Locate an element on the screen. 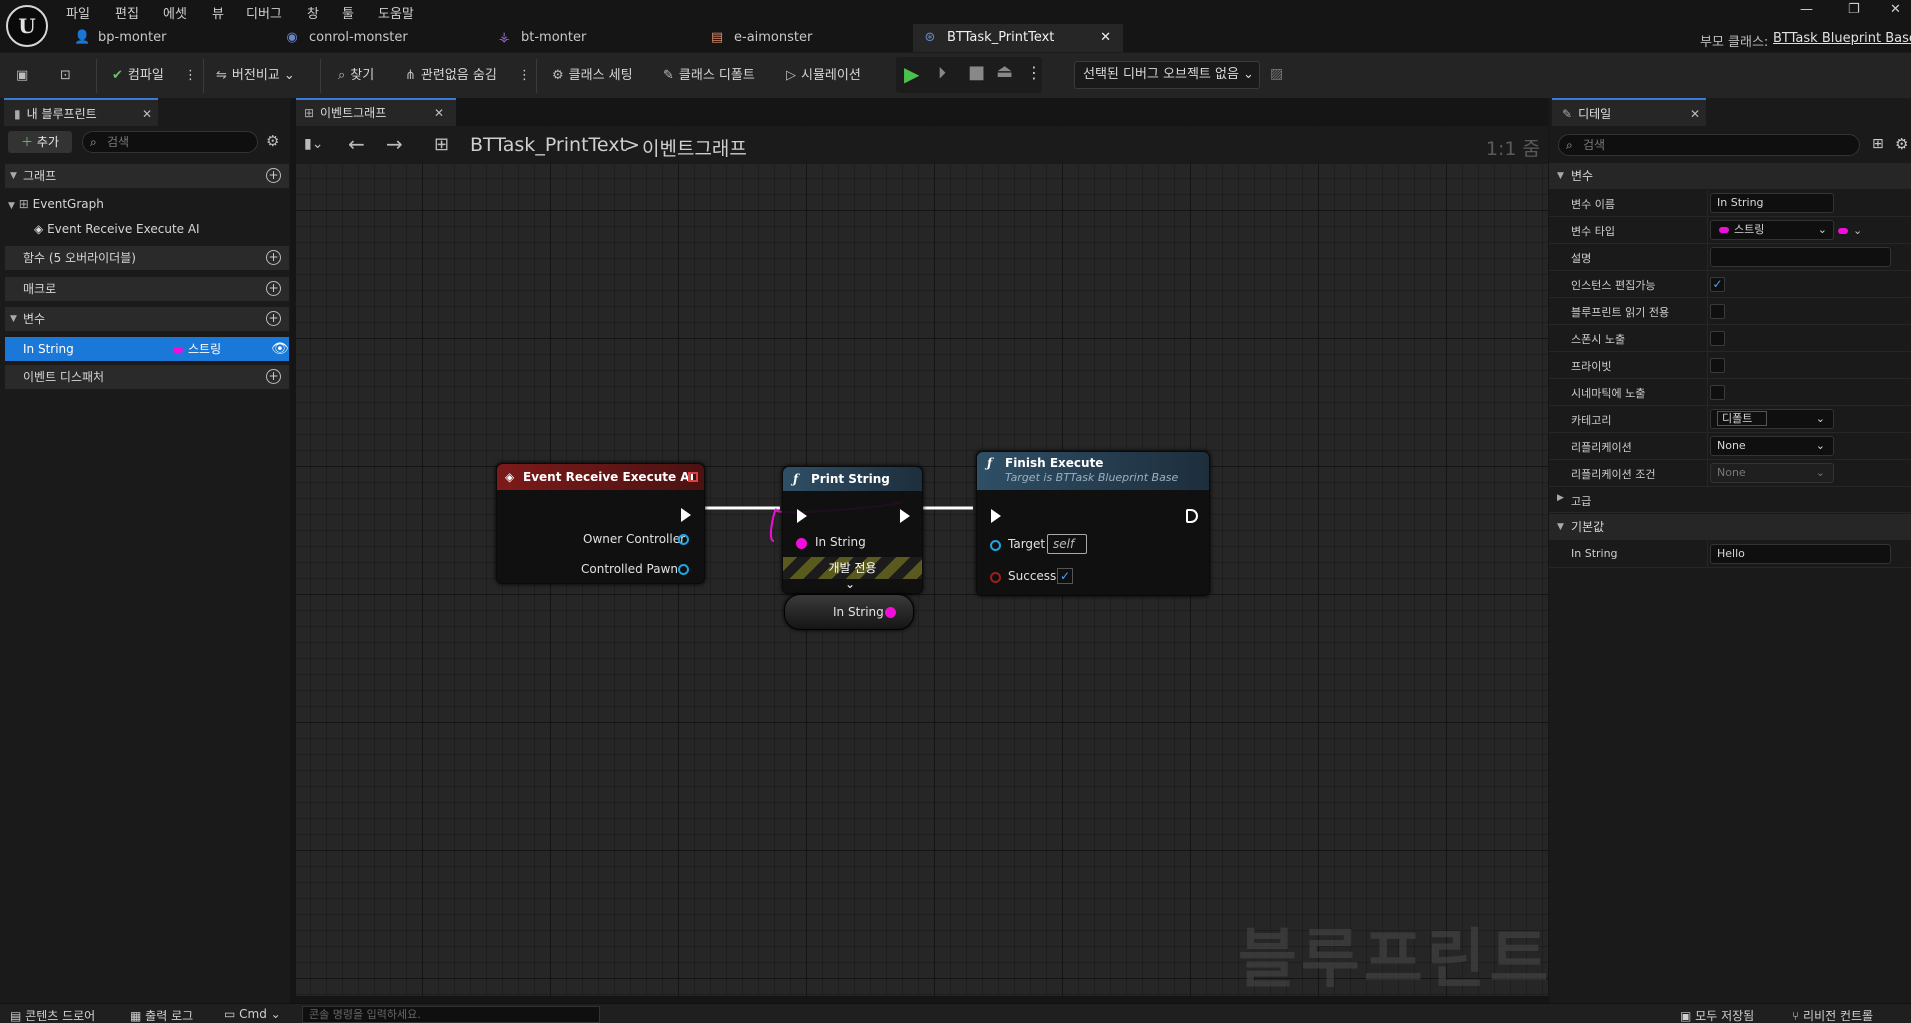 This screenshot has height=1023, width=1911. tab-conrol-monster: ◉ conrol-monster is located at coordinates (385, 38).